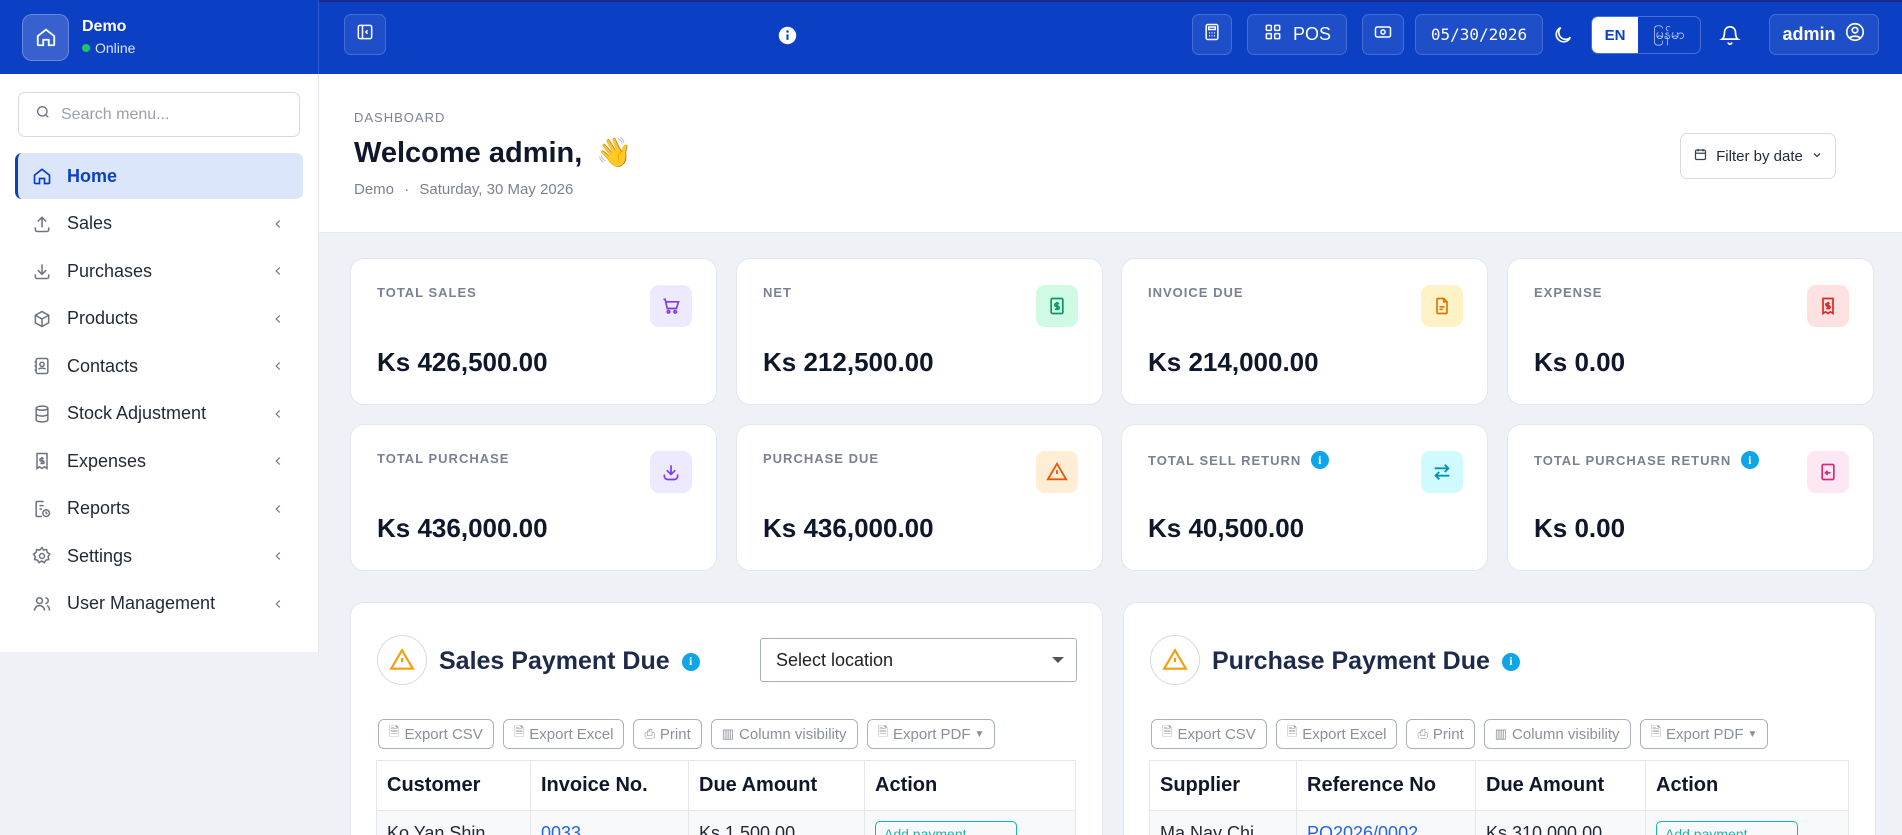 This screenshot has width=1902, height=835. Describe the element at coordinates (609, 785) in the screenshot. I see `column-header: Invoice No.` at that location.